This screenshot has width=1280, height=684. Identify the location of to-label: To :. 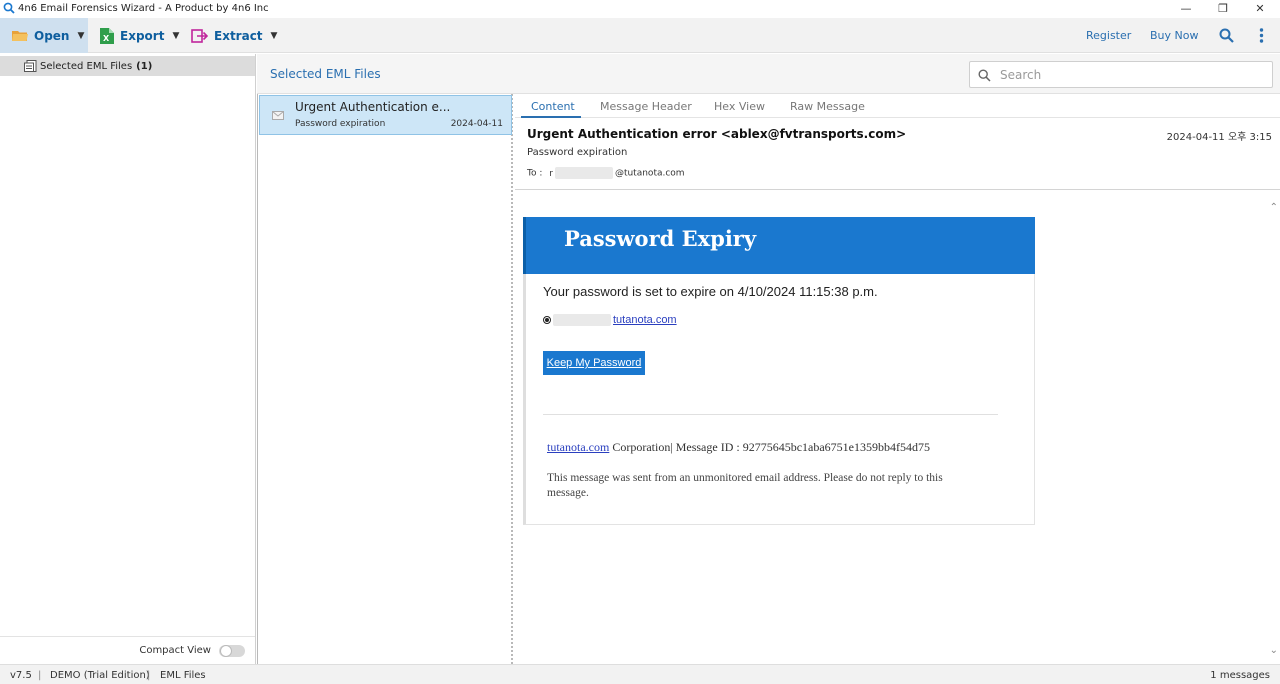
(535, 173).